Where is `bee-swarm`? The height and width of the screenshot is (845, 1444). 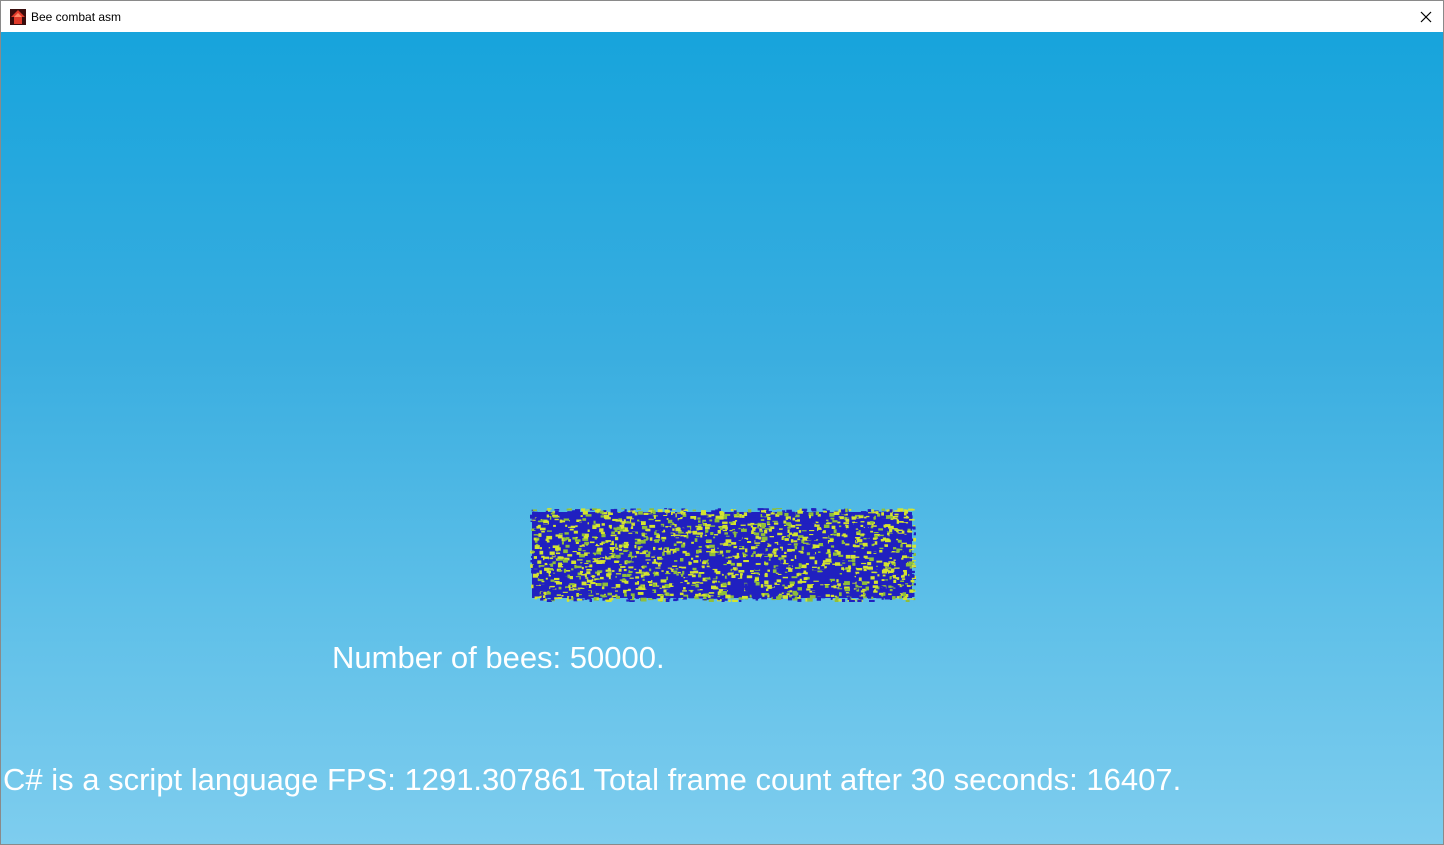
bee-swarm is located at coordinates (723, 555).